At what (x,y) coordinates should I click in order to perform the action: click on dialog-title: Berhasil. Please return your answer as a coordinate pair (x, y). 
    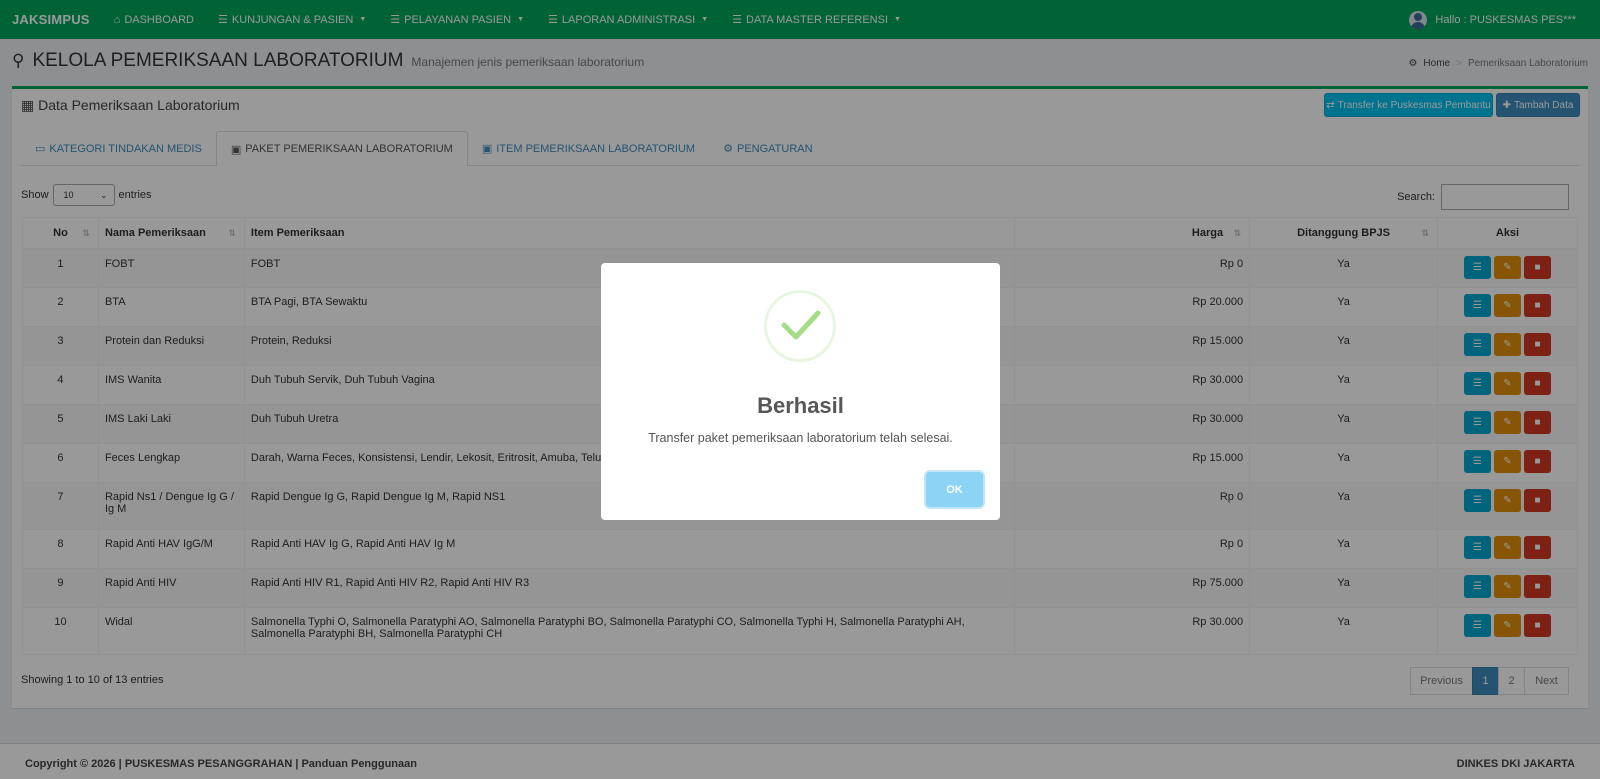
    Looking at the image, I should click on (800, 405).